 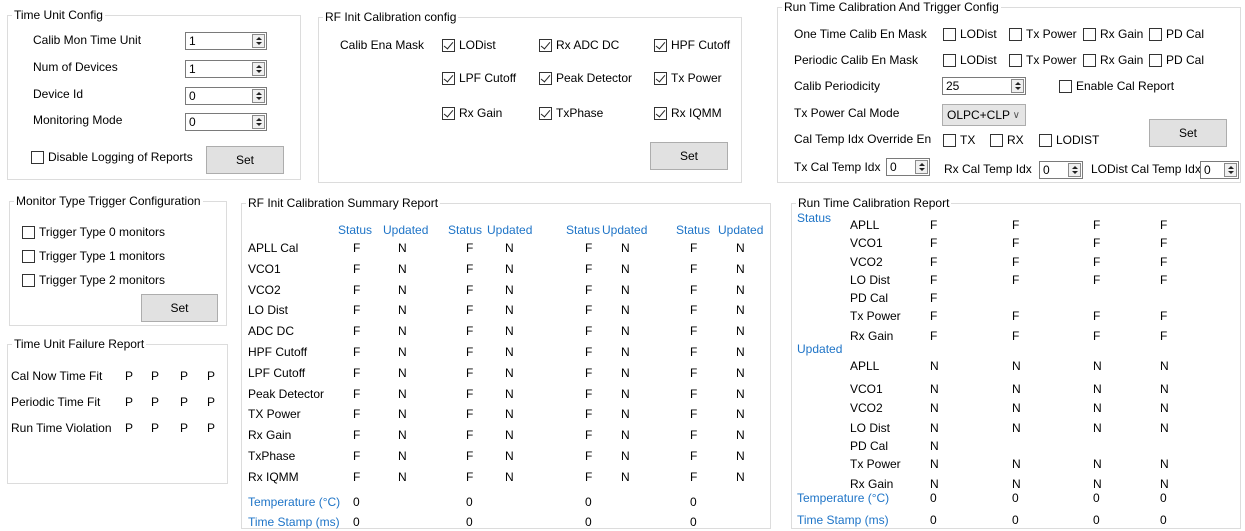 I want to click on rf-init-rx-adc-dc-checkbox, so click(x=545, y=45).